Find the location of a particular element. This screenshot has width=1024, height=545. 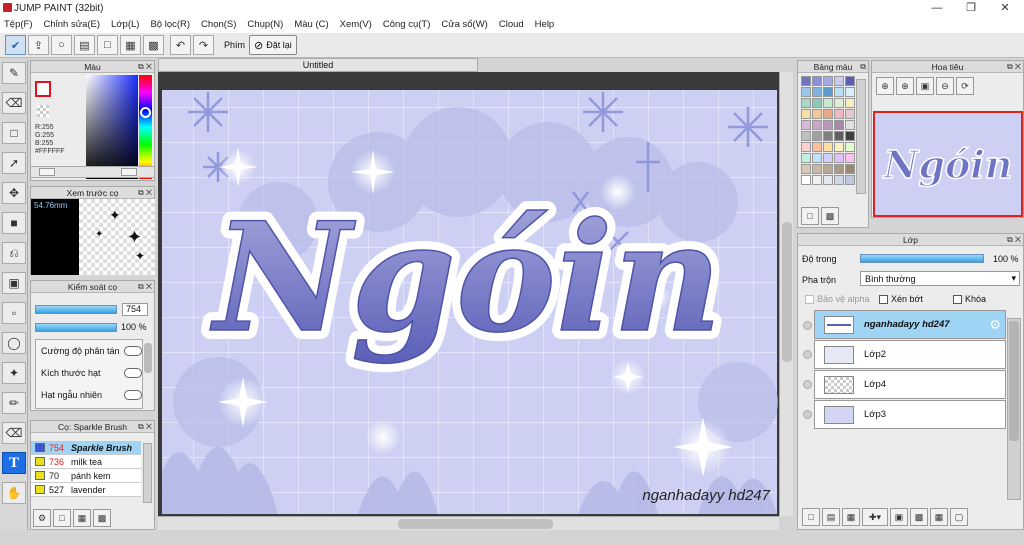

maximize-icon: ❐ is located at coordinates (971, 8).